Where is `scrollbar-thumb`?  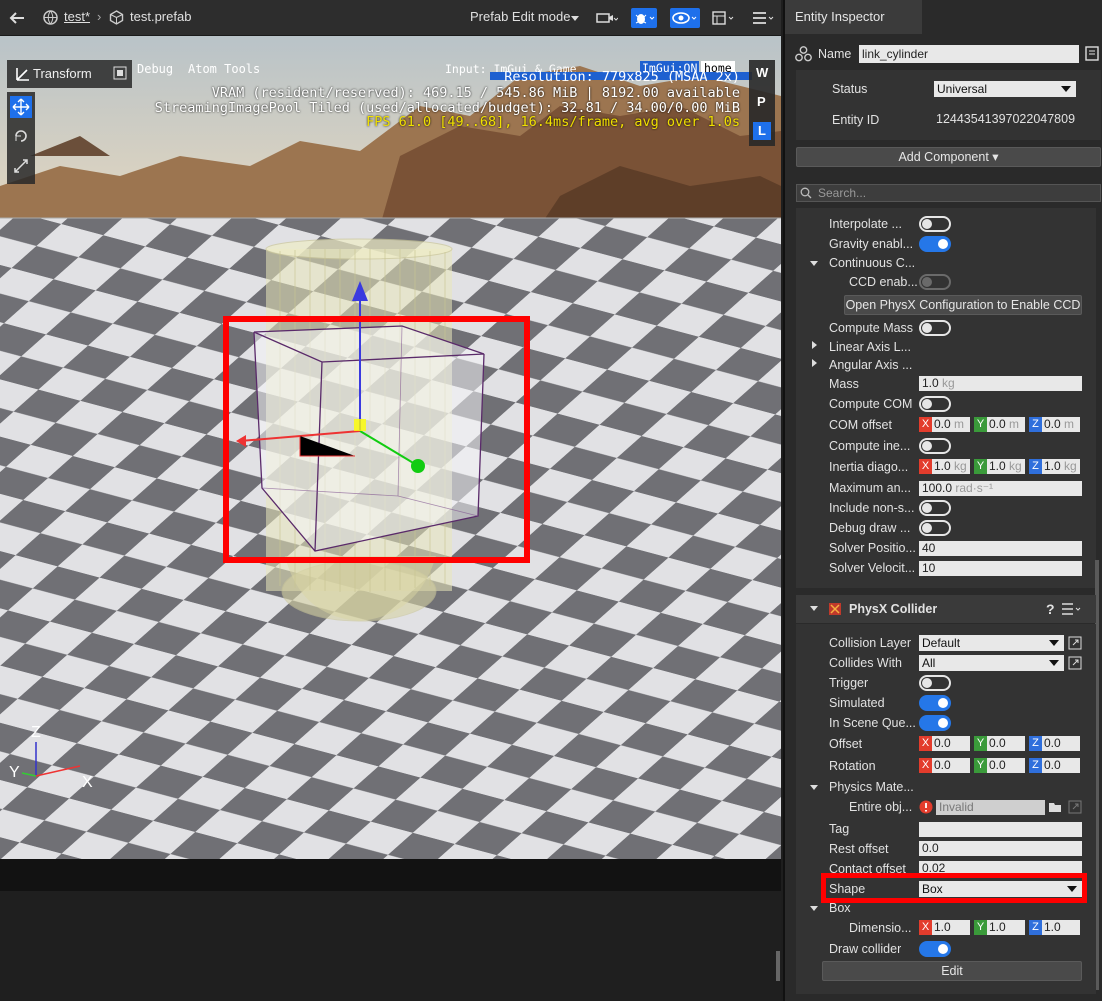
scrollbar-thumb is located at coordinates (778, 966).